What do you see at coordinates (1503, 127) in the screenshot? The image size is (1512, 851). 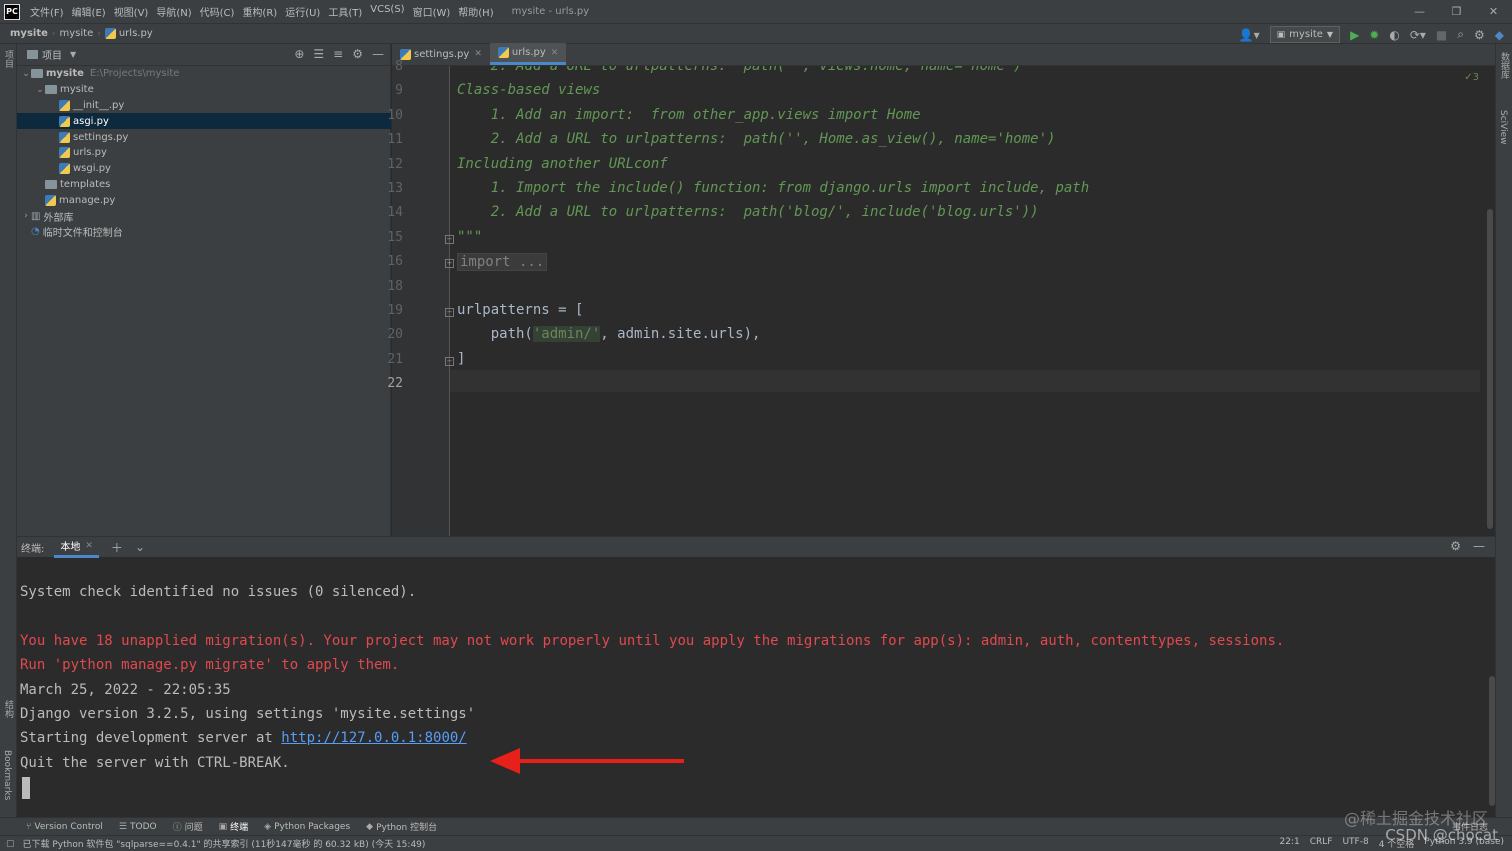 I see `sciview-tool-button: SciView` at bounding box center [1503, 127].